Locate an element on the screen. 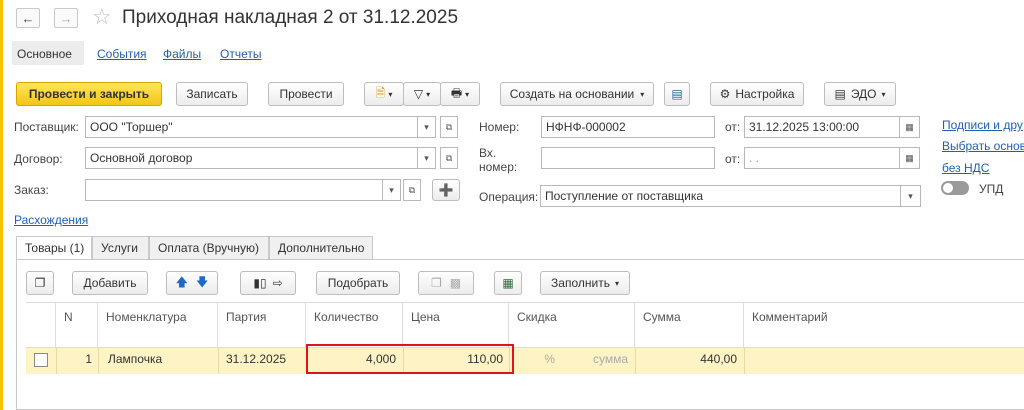 This screenshot has width=1024, height=410. copy-rows-button: ❐ is located at coordinates (40, 283).